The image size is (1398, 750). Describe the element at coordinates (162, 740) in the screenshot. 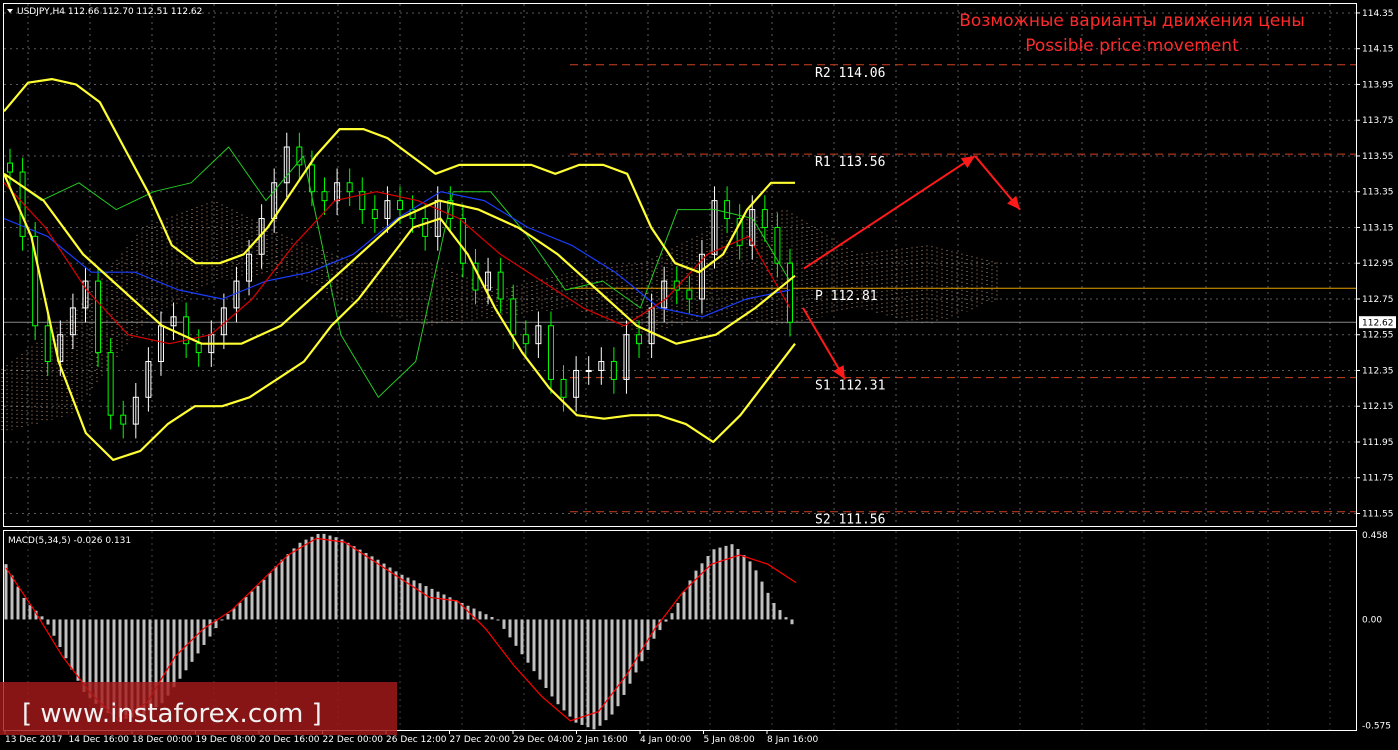

I see `x-tick-label: 18 Dec 00:00` at that location.